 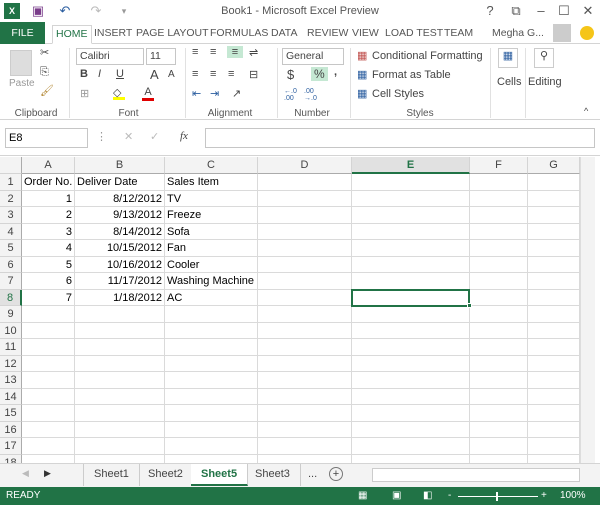 I want to click on tab-team: TEAM, so click(x=458, y=34).